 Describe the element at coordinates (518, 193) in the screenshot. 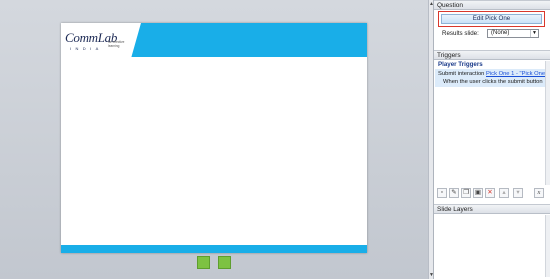

I see `move-down-icon: ▾` at that location.